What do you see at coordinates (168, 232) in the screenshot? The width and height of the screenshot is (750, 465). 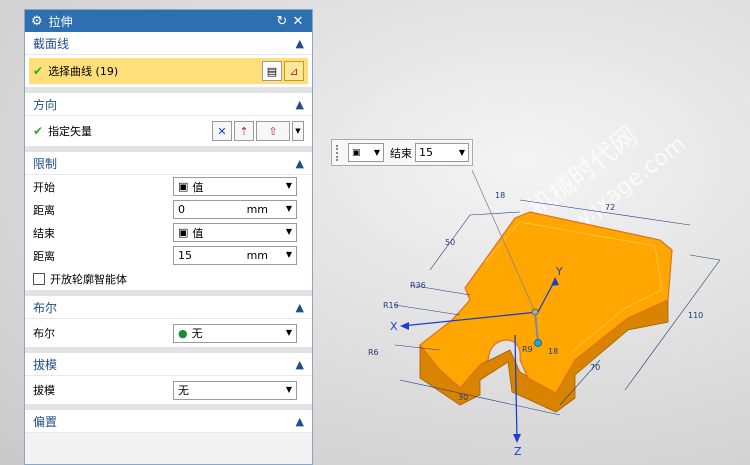 I see `end-row: 结束 ▣ 值 ▼` at bounding box center [168, 232].